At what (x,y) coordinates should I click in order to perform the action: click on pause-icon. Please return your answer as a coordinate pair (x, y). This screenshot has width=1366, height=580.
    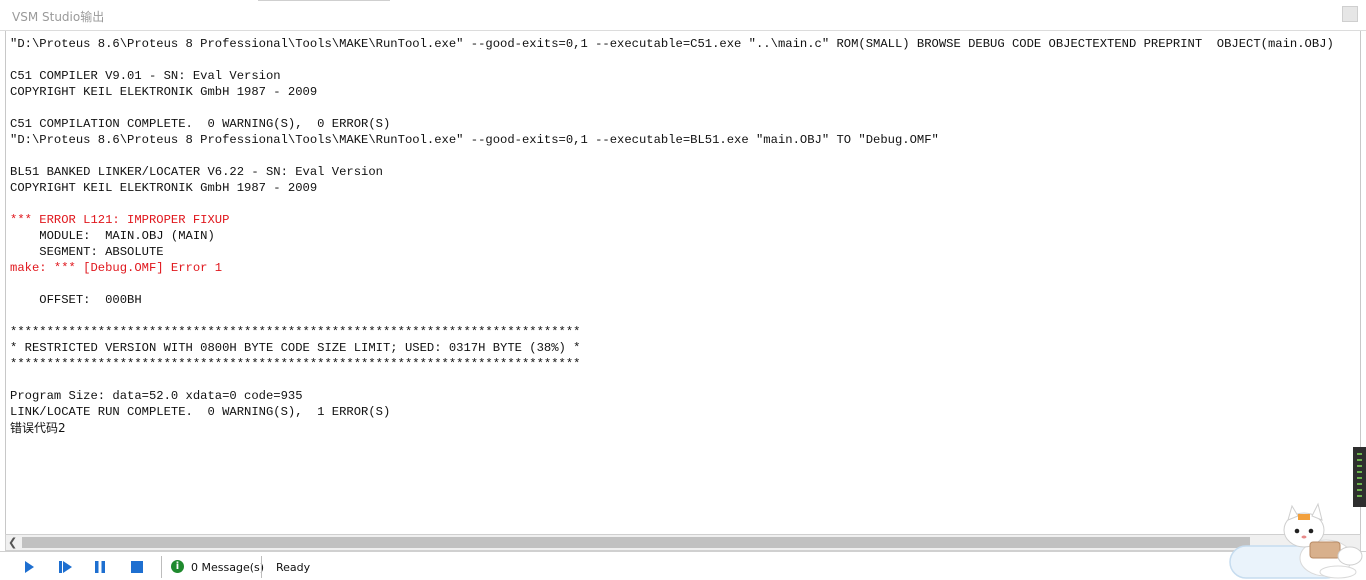
    Looking at the image, I should click on (100, 567).